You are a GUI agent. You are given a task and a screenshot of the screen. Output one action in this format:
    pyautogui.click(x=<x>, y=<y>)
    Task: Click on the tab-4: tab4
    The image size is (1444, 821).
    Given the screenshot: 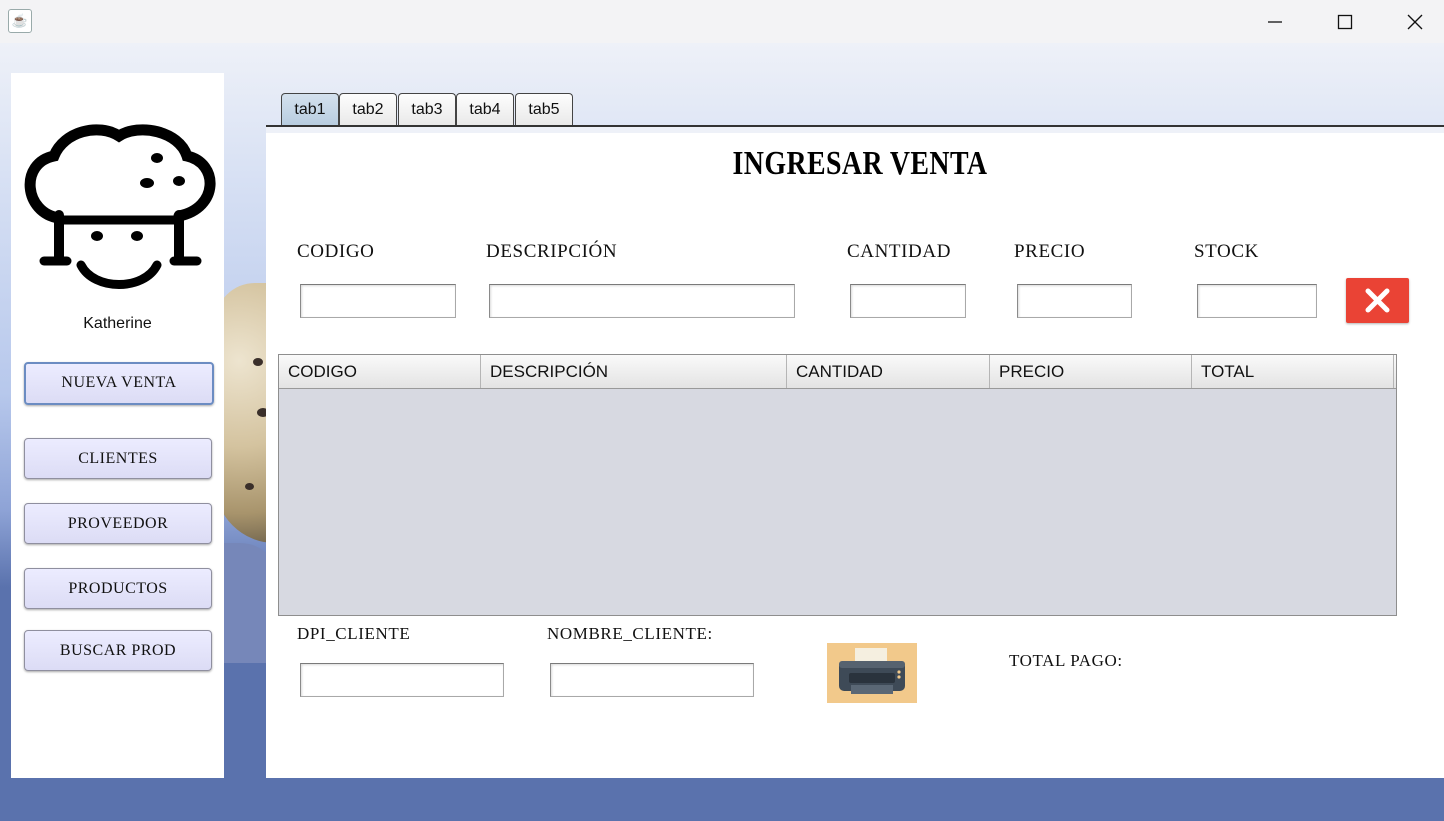 What is the action you would take?
    pyautogui.click(x=485, y=109)
    